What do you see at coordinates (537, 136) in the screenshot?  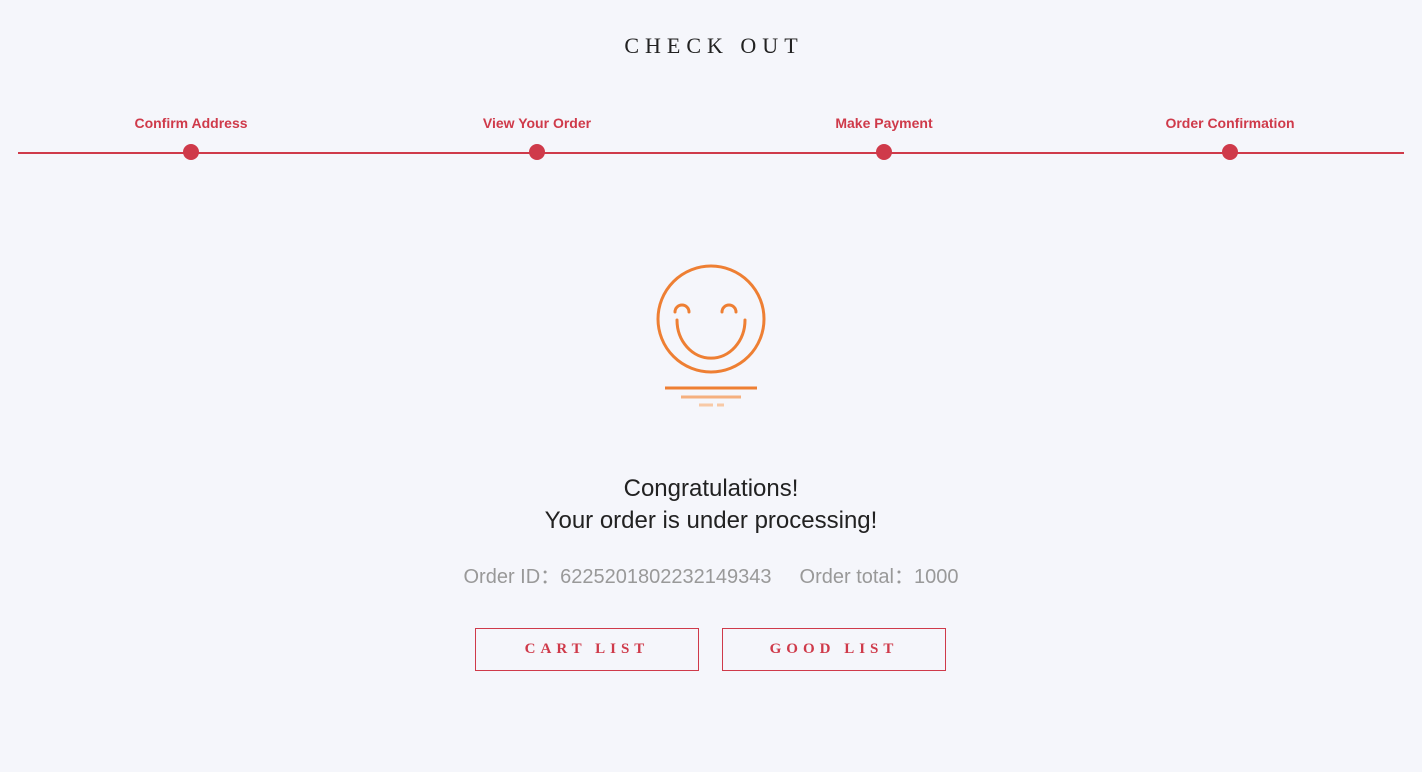 I see `step-view-your-order: View Your Order` at bounding box center [537, 136].